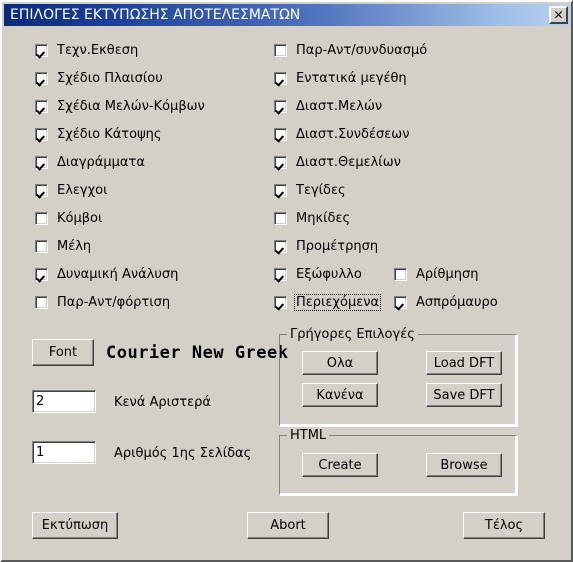  What do you see at coordinates (75, 525) in the screenshot?
I see `print-button: Εκτύπωση` at bounding box center [75, 525].